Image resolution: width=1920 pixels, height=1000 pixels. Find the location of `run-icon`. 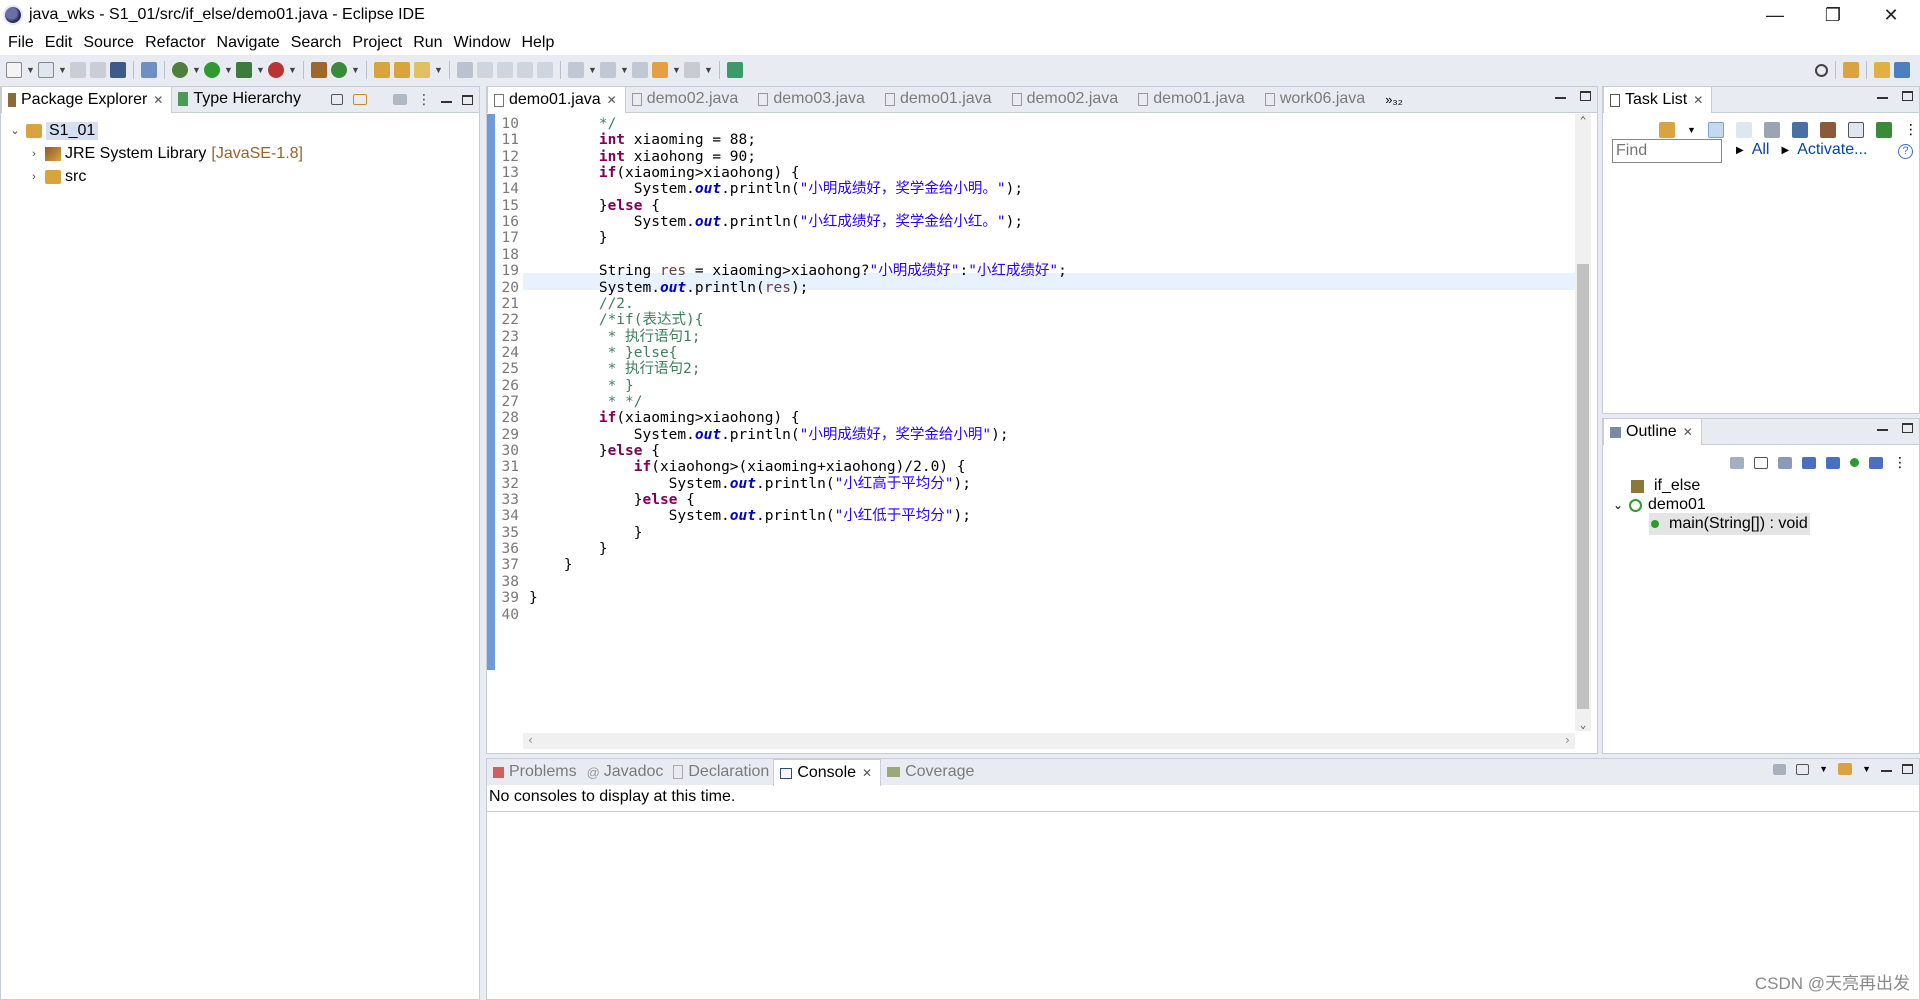

run-icon is located at coordinates (212, 70).